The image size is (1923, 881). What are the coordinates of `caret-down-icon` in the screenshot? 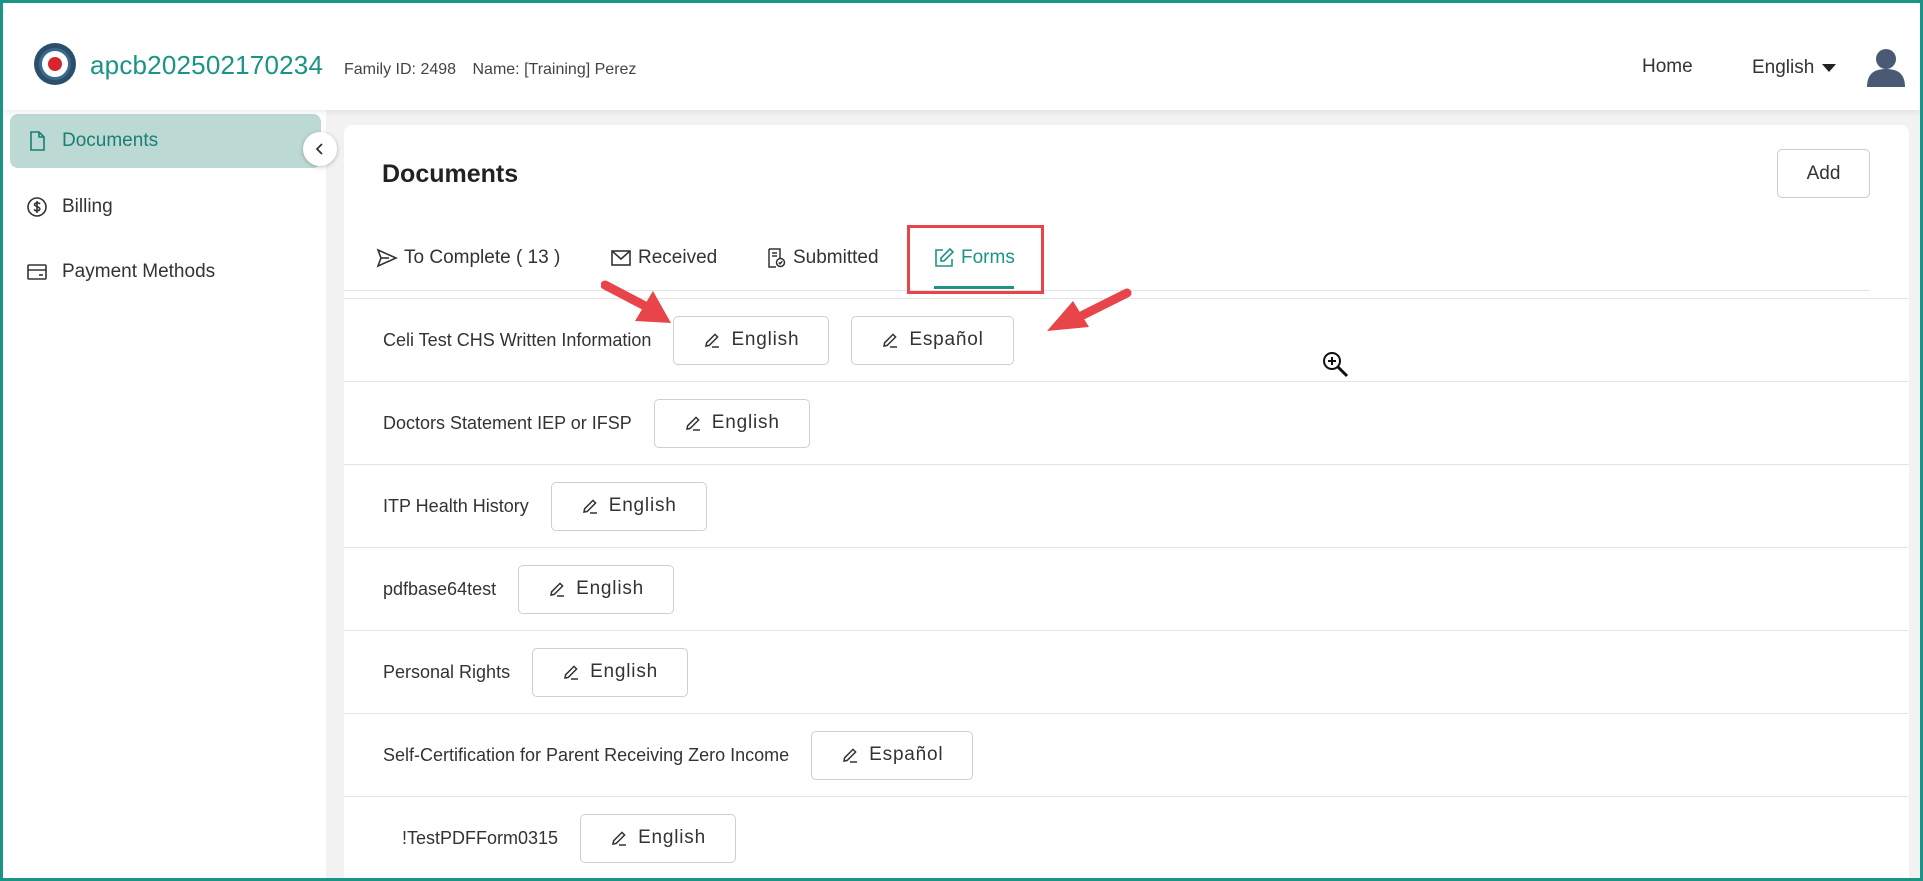 It's located at (1829, 68).